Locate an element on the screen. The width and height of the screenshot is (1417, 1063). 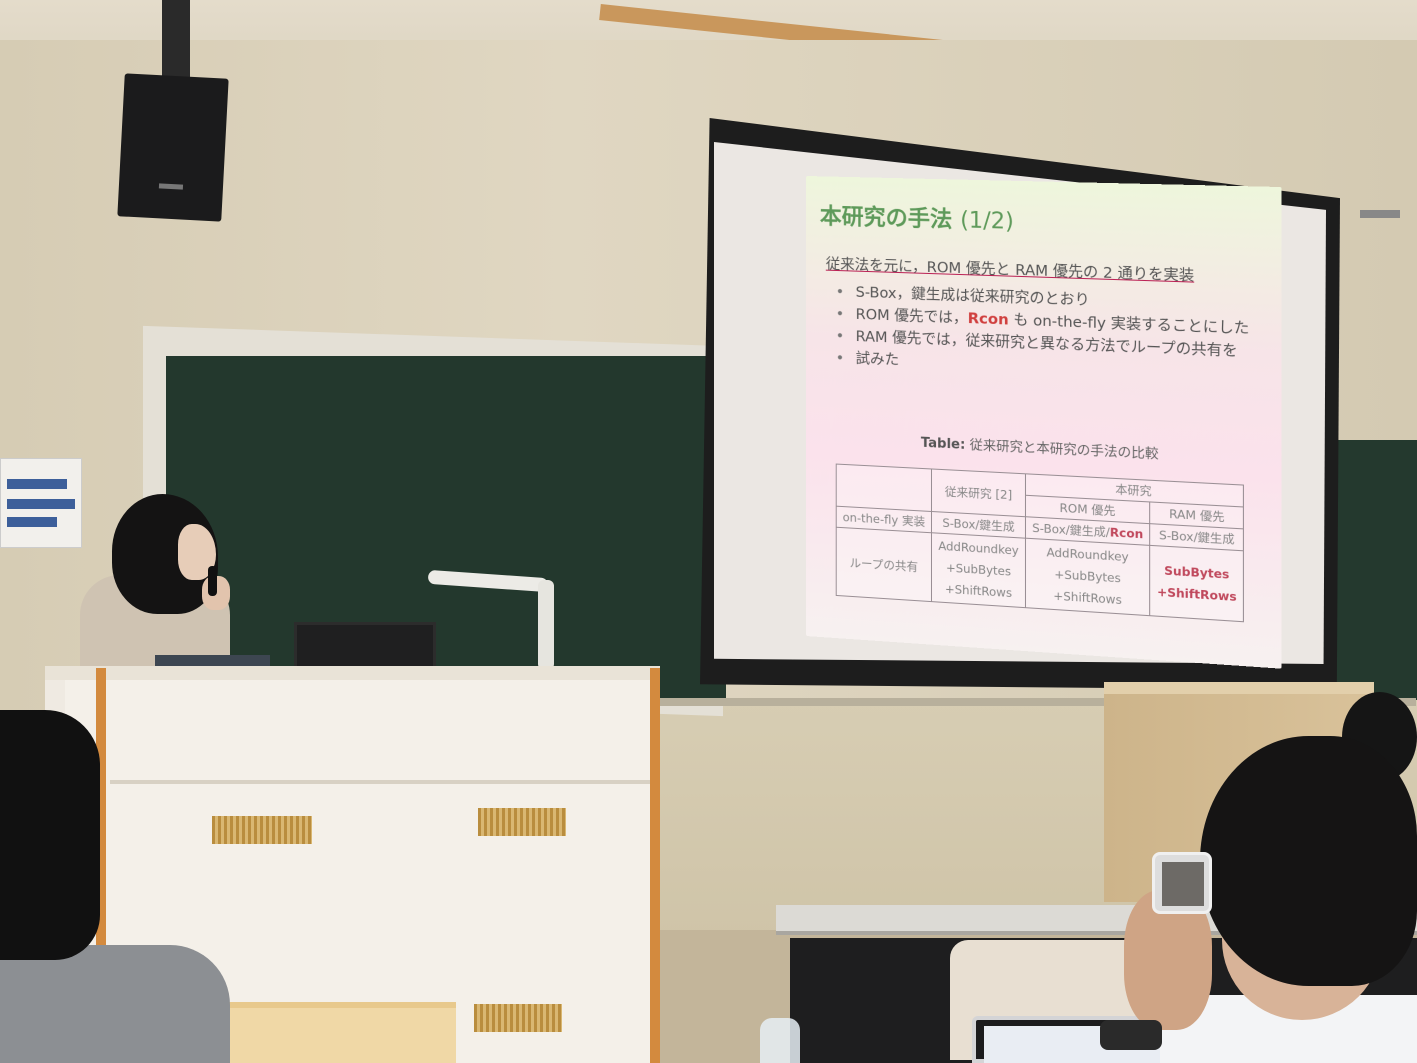
speaker-logo is located at coordinates (171, 186).